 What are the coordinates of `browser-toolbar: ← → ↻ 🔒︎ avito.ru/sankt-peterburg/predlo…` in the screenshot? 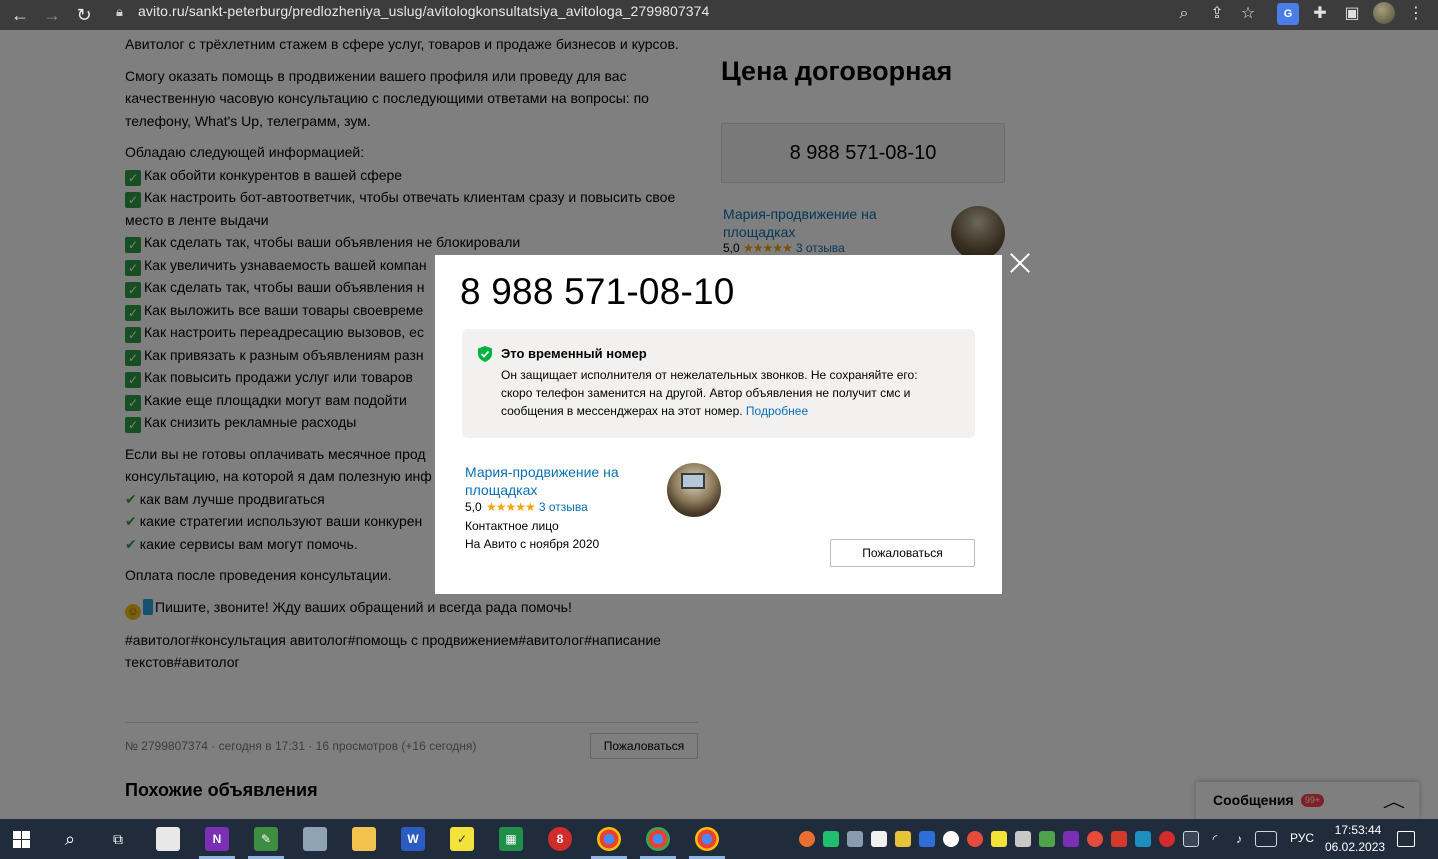 It's located at (719, 15).